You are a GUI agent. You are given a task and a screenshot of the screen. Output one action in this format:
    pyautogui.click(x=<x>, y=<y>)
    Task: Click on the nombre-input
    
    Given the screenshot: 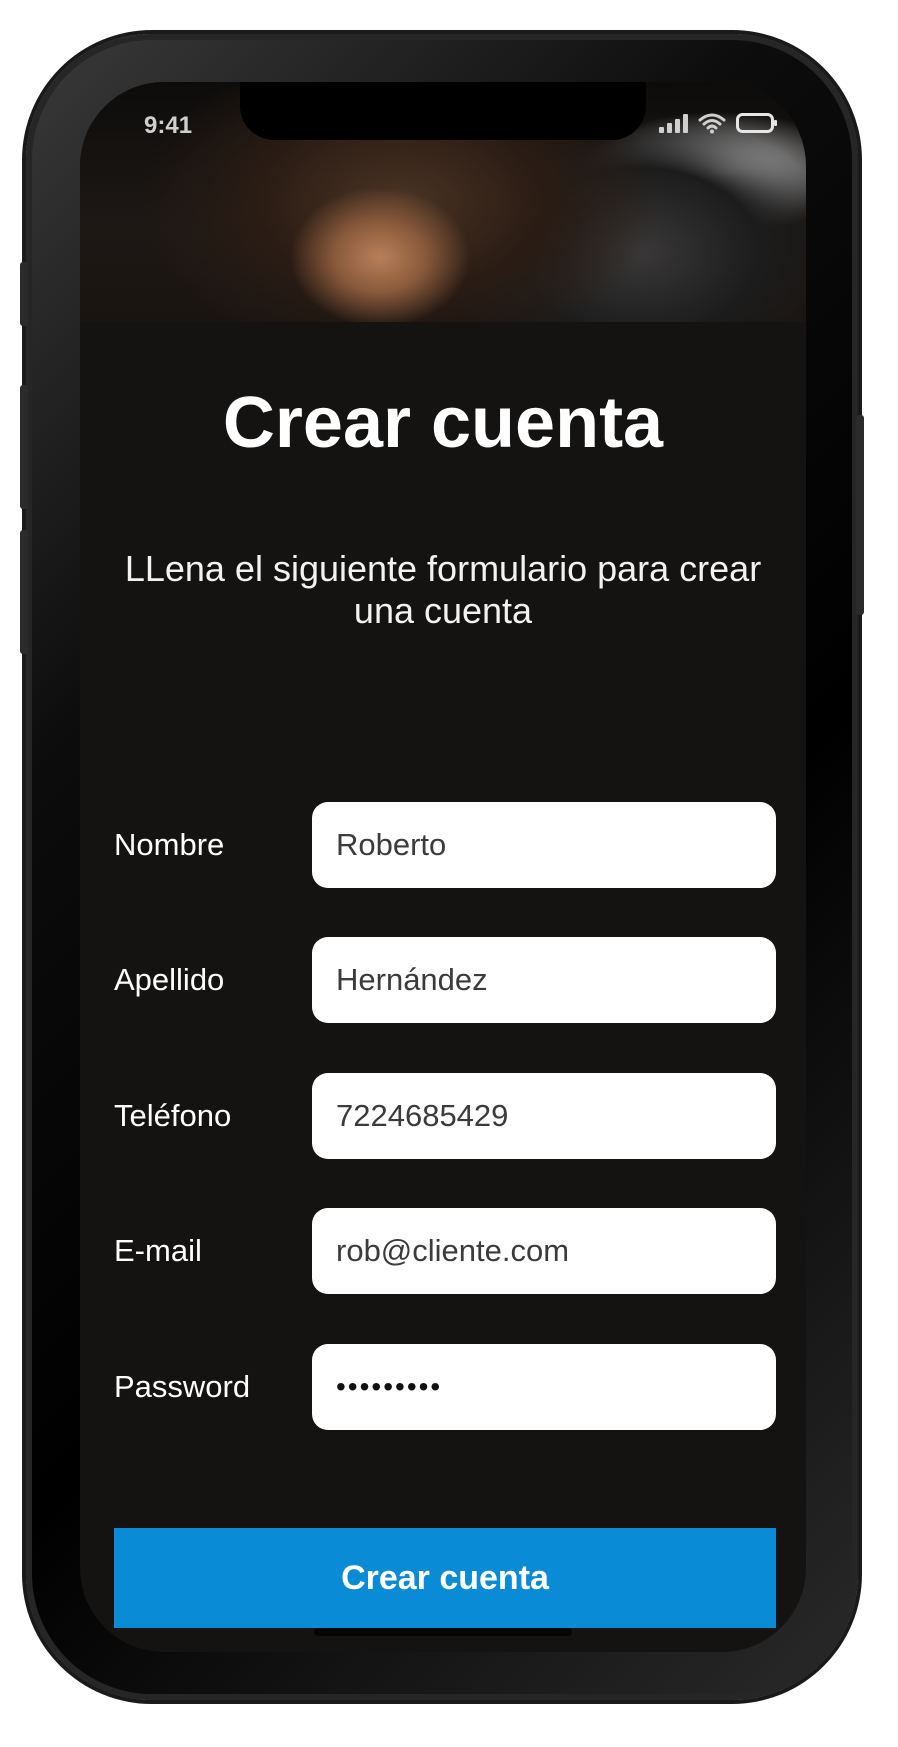 What is the action you would take?
    pyautogui.click(x=544, y=845)
    